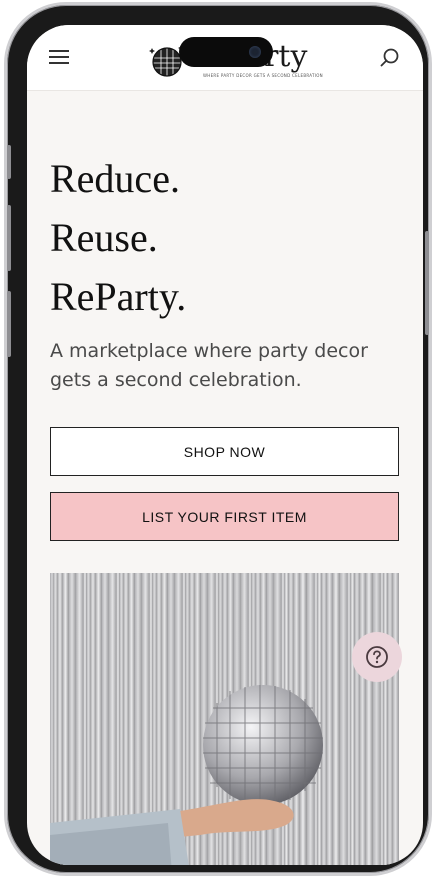  I want to click on hero-line-reduce: Reduce., so click(115, 178).